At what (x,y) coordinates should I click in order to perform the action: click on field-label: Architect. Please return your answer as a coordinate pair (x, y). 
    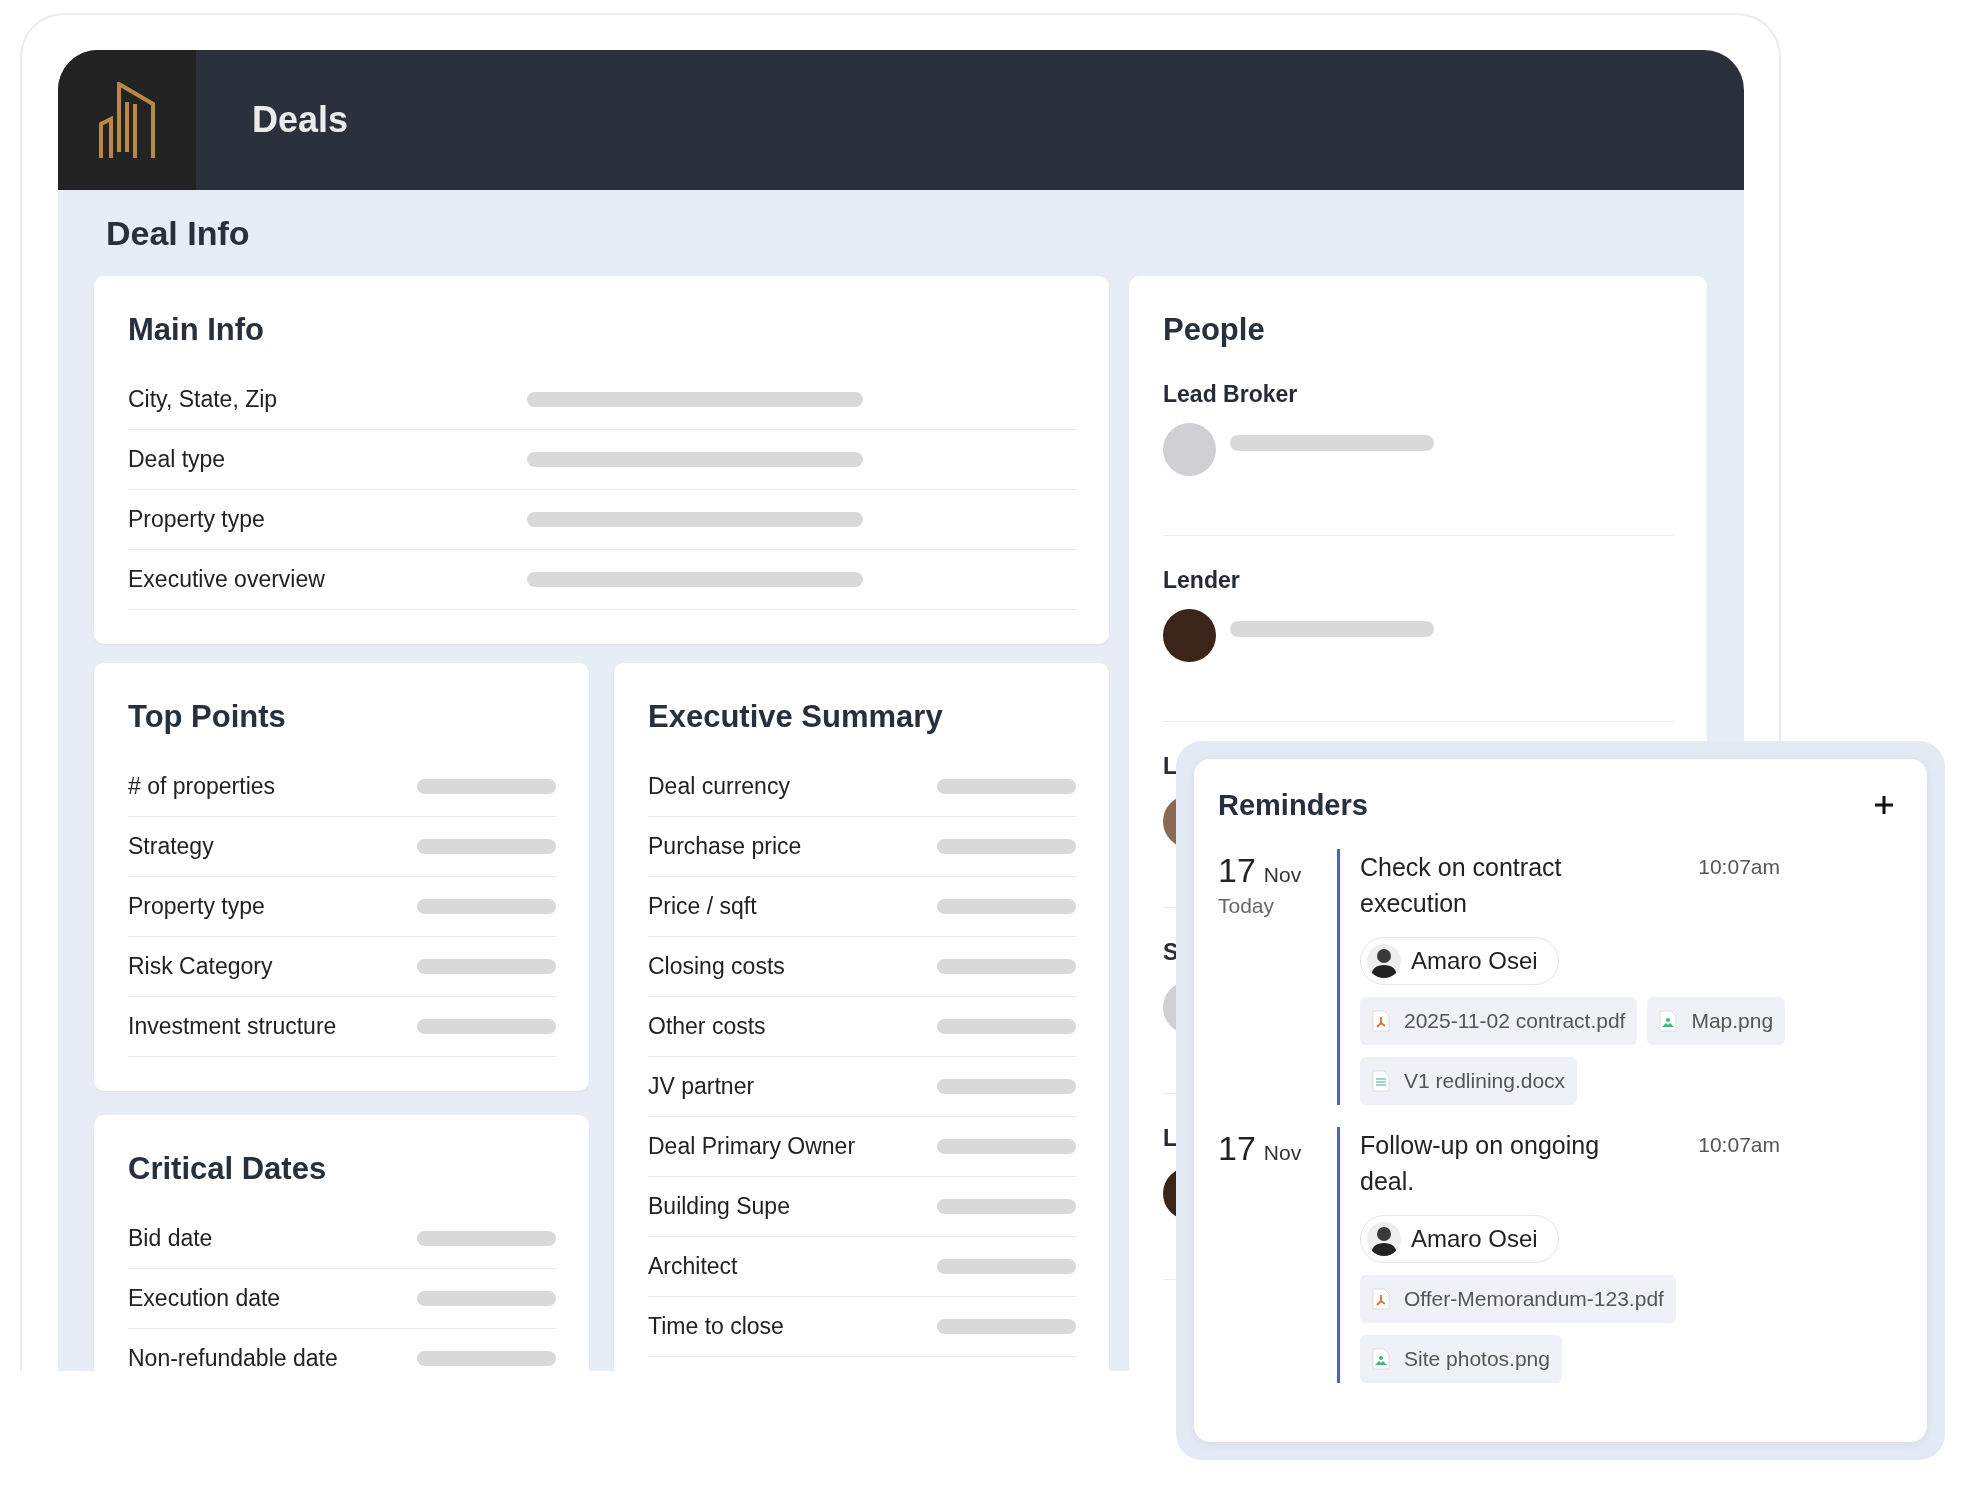
    Looking at the image, I should click on (693, 1266).